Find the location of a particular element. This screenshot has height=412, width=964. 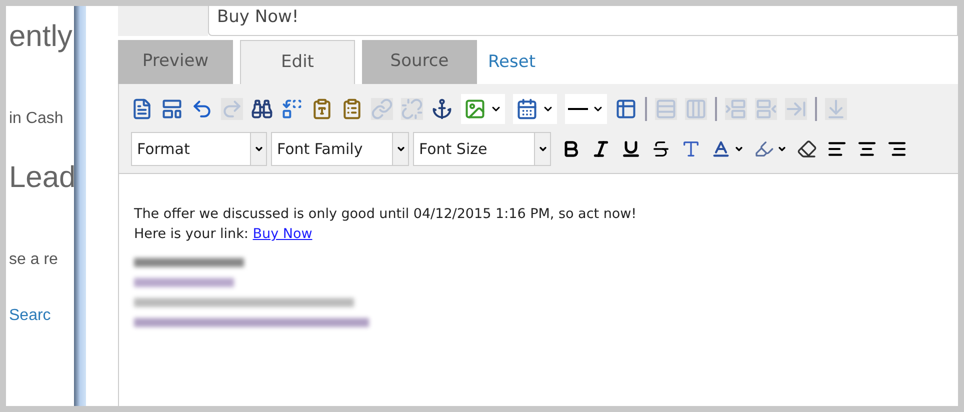

subject-field: Buy Now! is located at coordinates (583, 21).